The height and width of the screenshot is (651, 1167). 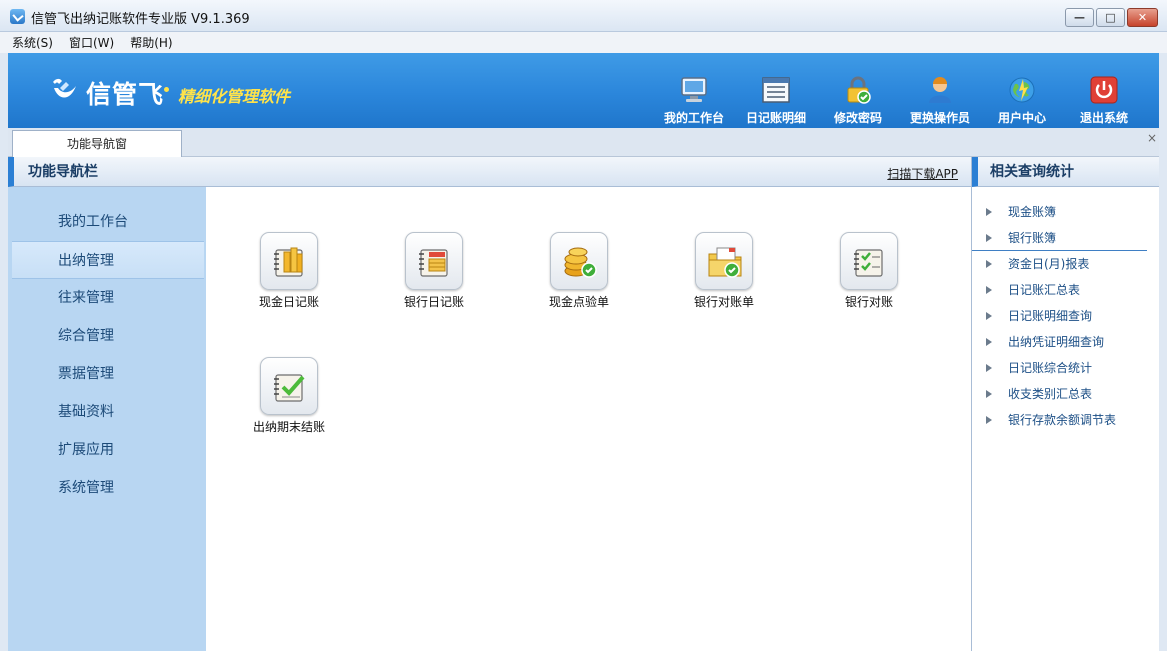 I want to click on function-bank-reconciliation: 银行对账, so click(x=869, y=271).